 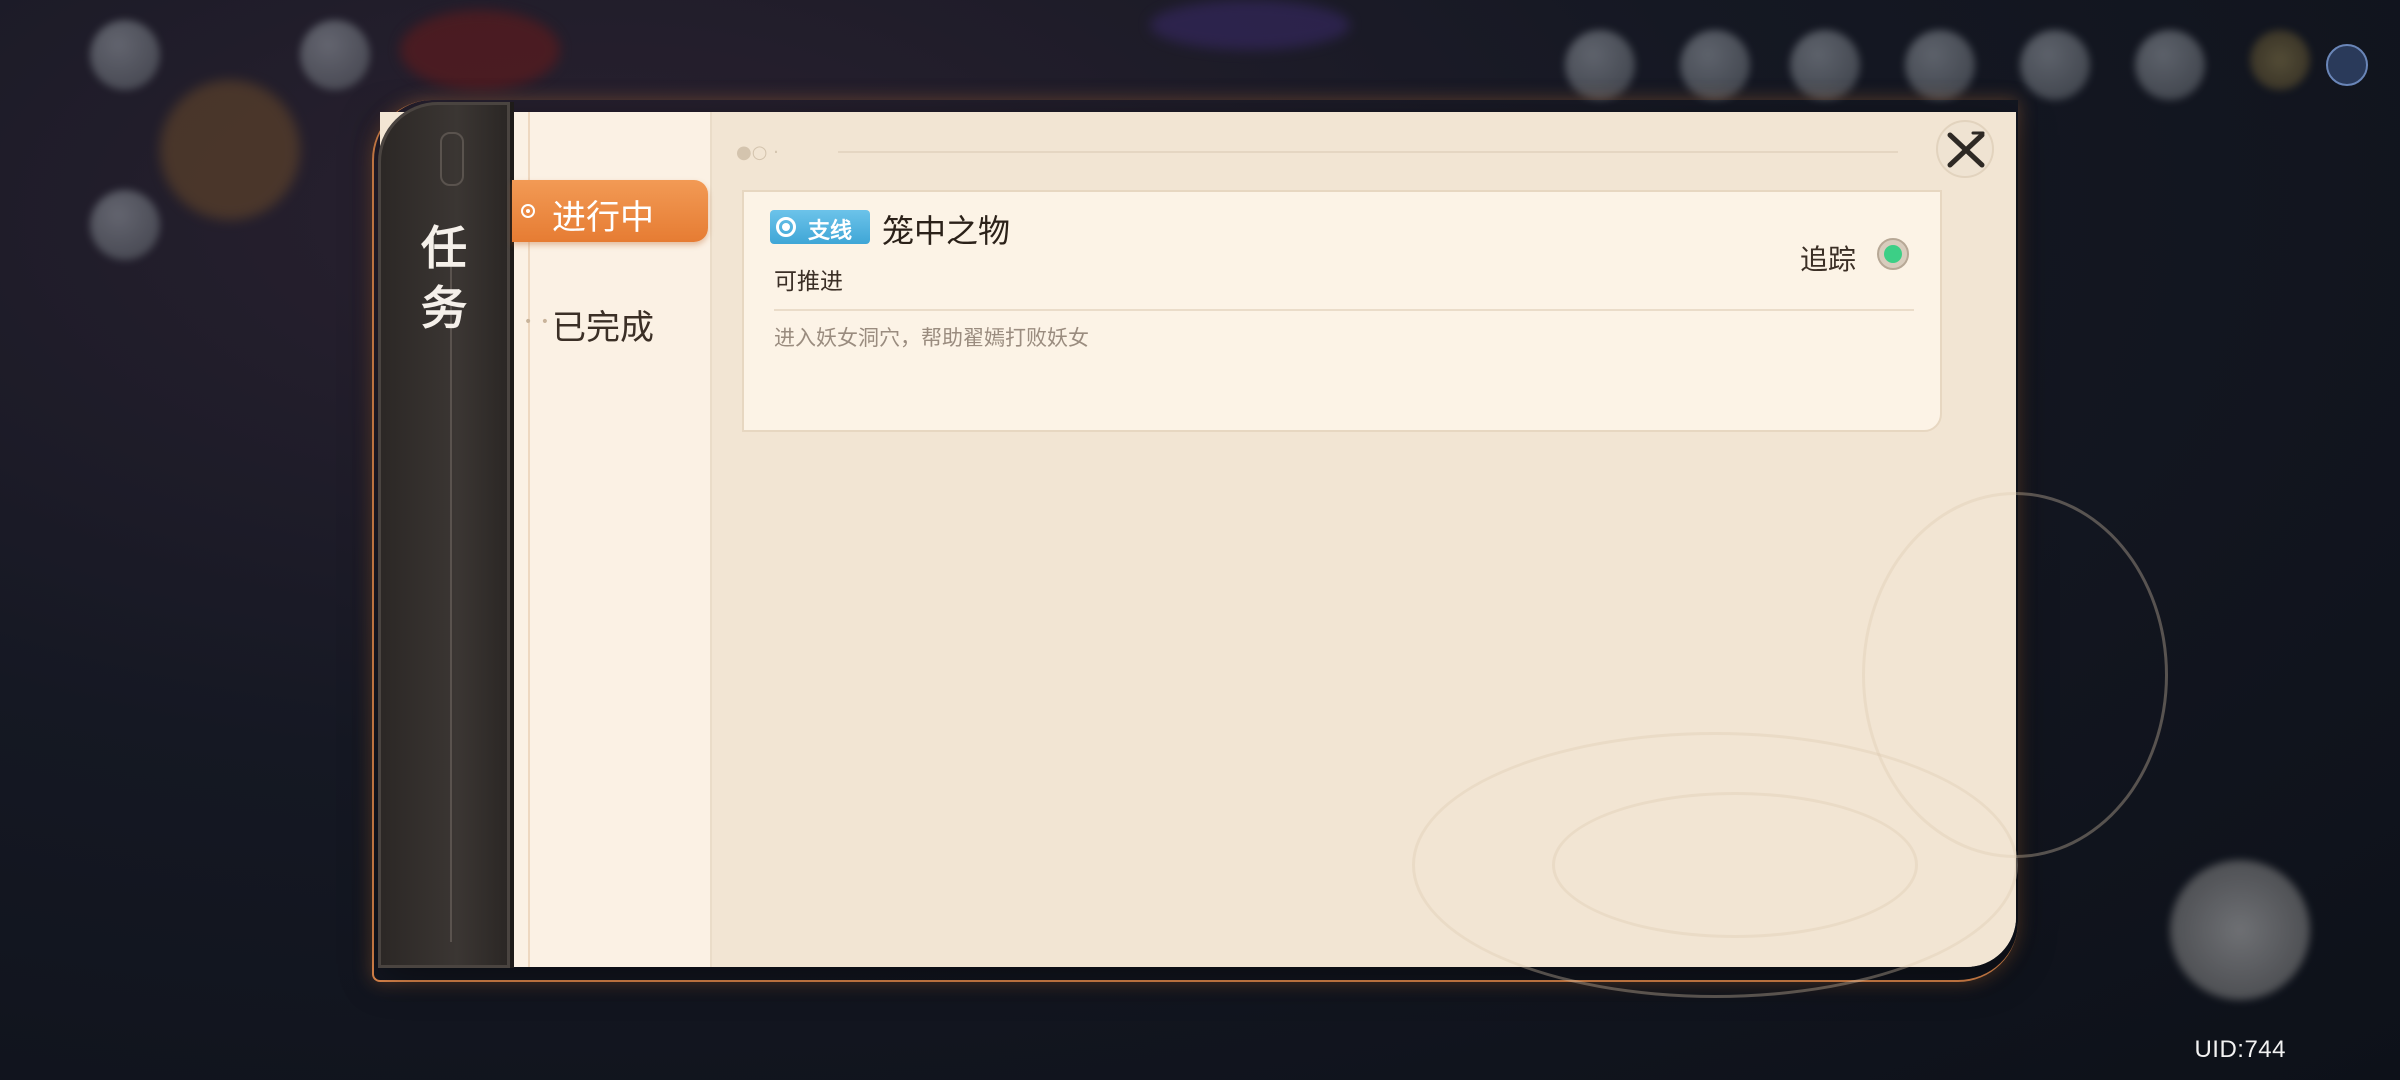 I want to click on spine-ornament, so click(x=452, y=159).